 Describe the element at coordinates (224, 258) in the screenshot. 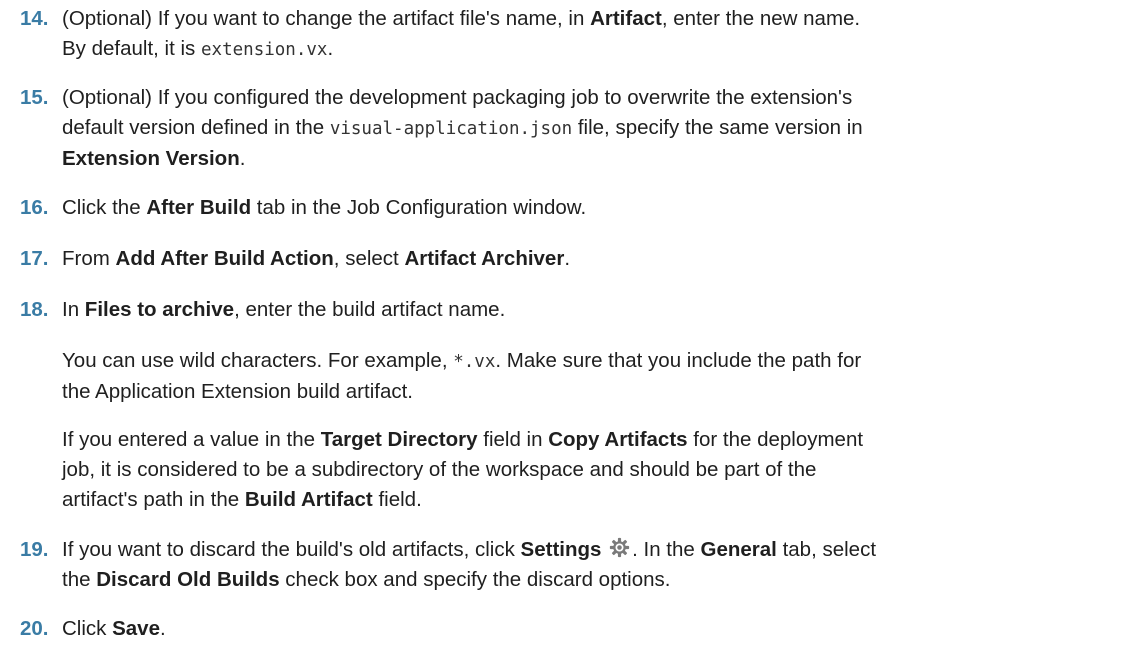

I see `ui-term-add-after-build-action: Add After Build Action` at that location.